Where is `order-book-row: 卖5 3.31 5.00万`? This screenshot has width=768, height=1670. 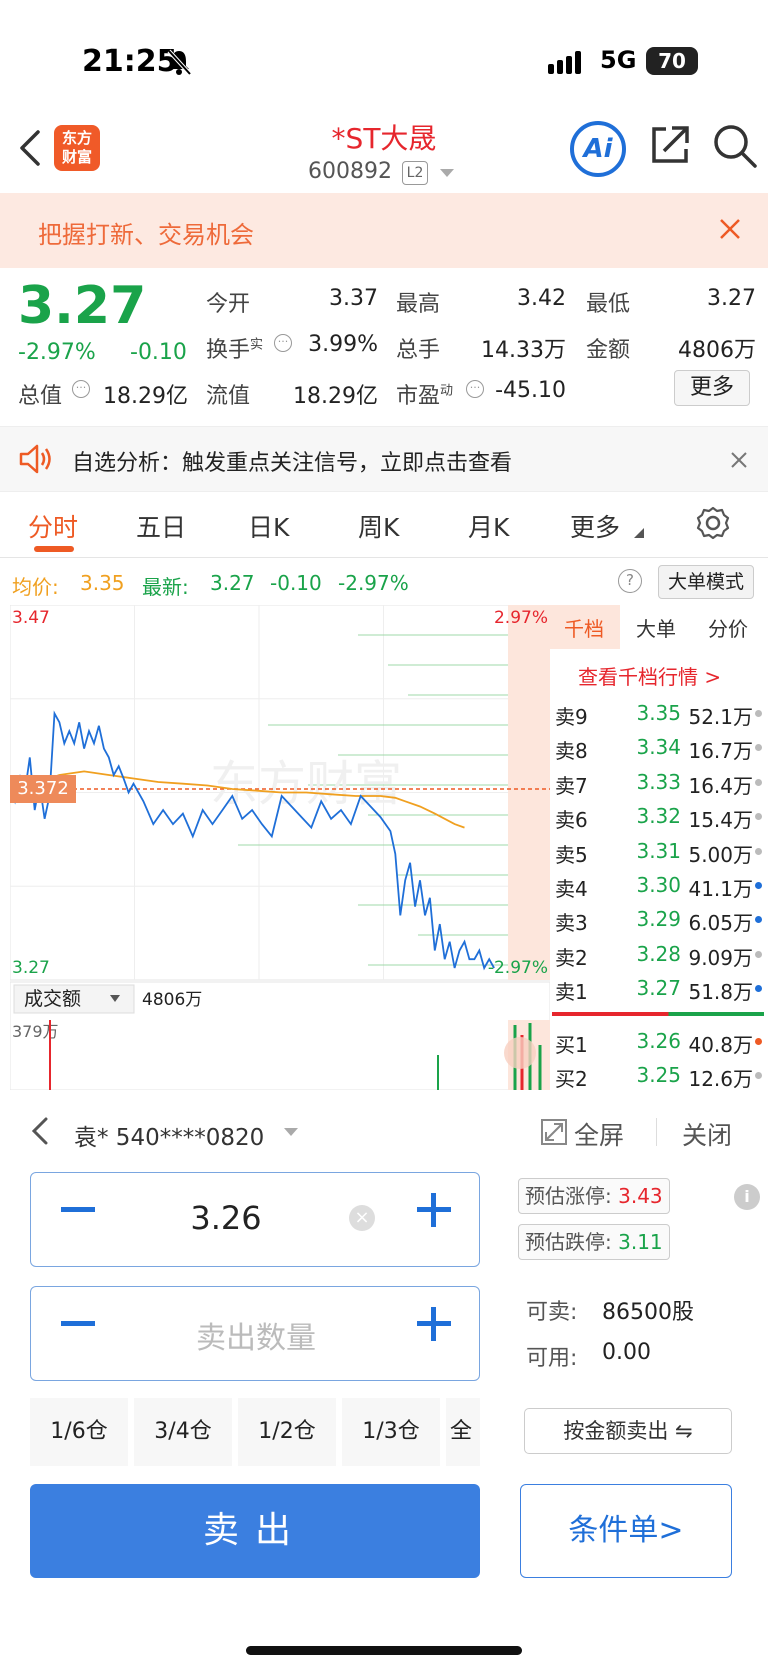
order-book-row: 卖5 3.31 5.00万 is located at coordinates (660, 850).